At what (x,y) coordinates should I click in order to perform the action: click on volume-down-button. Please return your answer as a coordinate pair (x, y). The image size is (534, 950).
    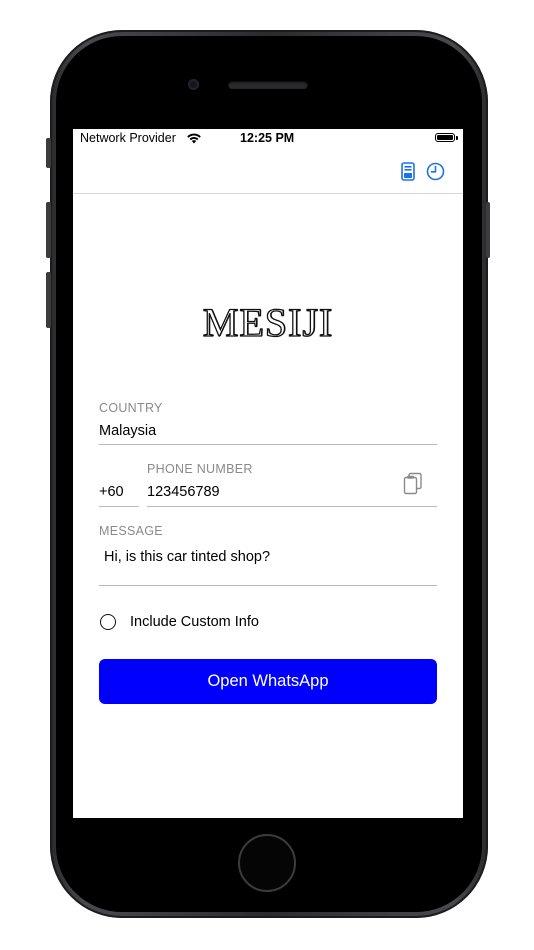
    Looking at the image, I should click on (48, 300).